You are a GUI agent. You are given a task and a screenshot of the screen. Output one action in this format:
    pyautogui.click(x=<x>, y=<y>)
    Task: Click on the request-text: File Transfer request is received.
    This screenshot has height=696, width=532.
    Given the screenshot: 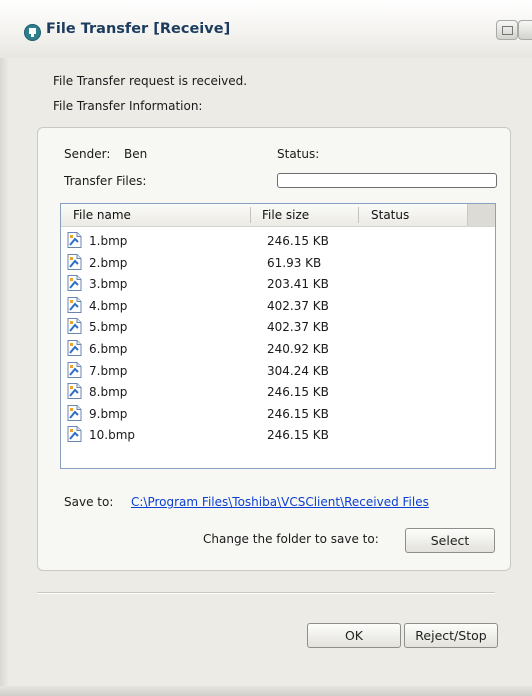 What is the action you would take?
    pyautogui.click(x=150, y=81)
    